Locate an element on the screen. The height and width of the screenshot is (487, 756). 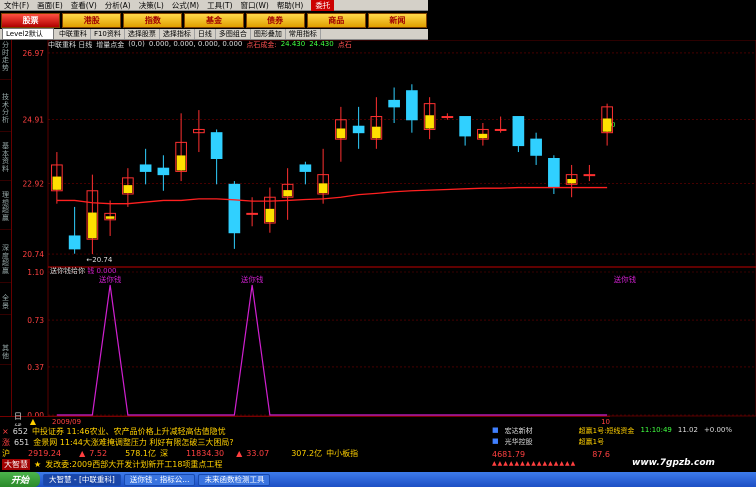
headline-text: 发改委:2009西部大开发计划新开工18项重点工程 is located at coordinates (134, 464).